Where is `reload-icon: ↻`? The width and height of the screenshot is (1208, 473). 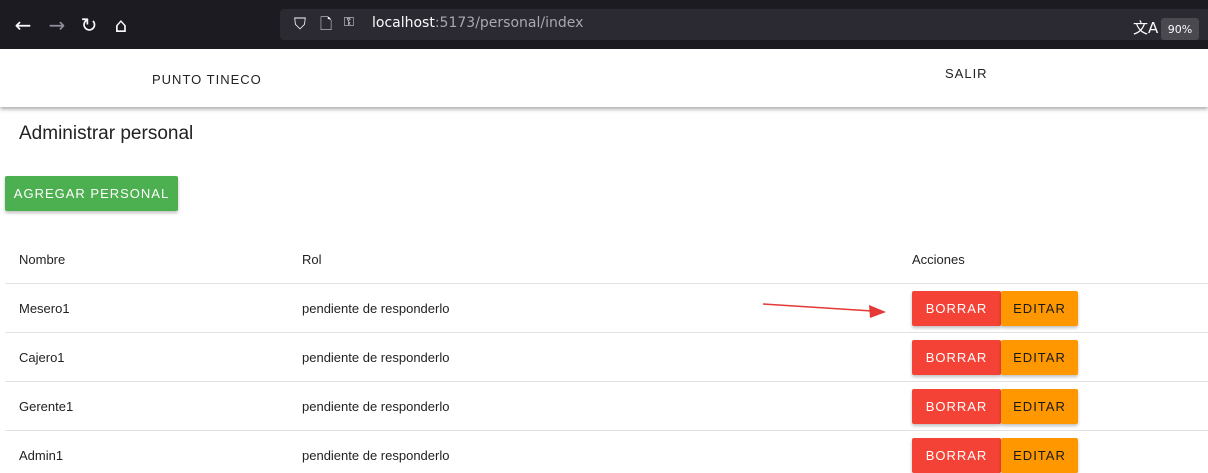
reload-icon: ↻ is located at coordinates (89, 24).